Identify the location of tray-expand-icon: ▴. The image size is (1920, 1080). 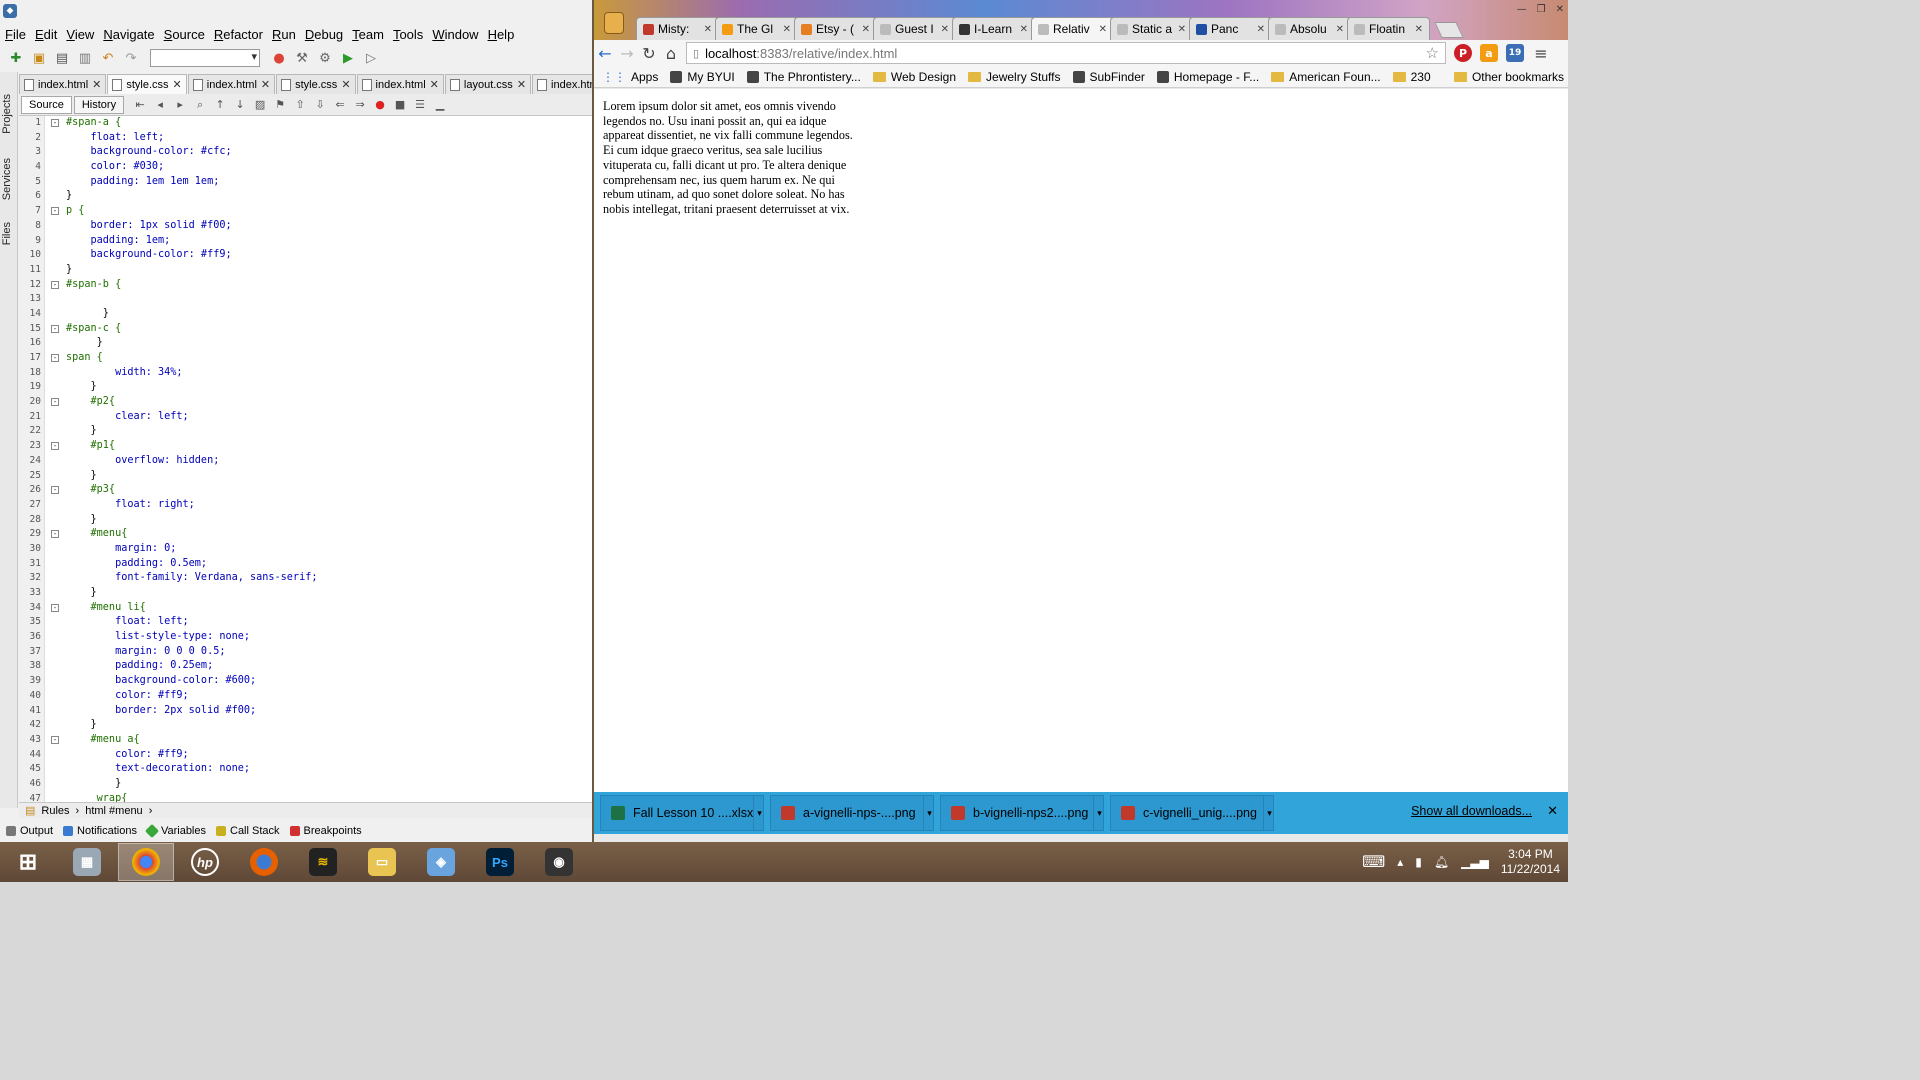
(1400, 862).